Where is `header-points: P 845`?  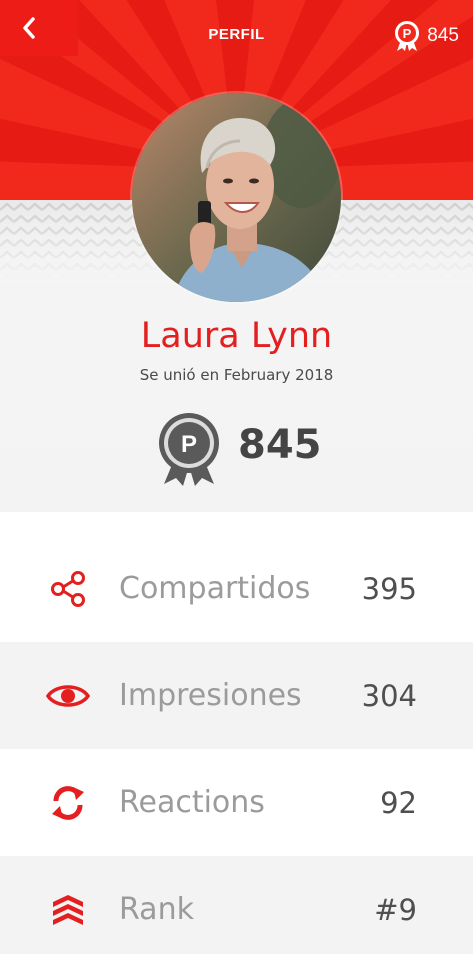 header-points: P 845 is located at coordinates (426, 36).